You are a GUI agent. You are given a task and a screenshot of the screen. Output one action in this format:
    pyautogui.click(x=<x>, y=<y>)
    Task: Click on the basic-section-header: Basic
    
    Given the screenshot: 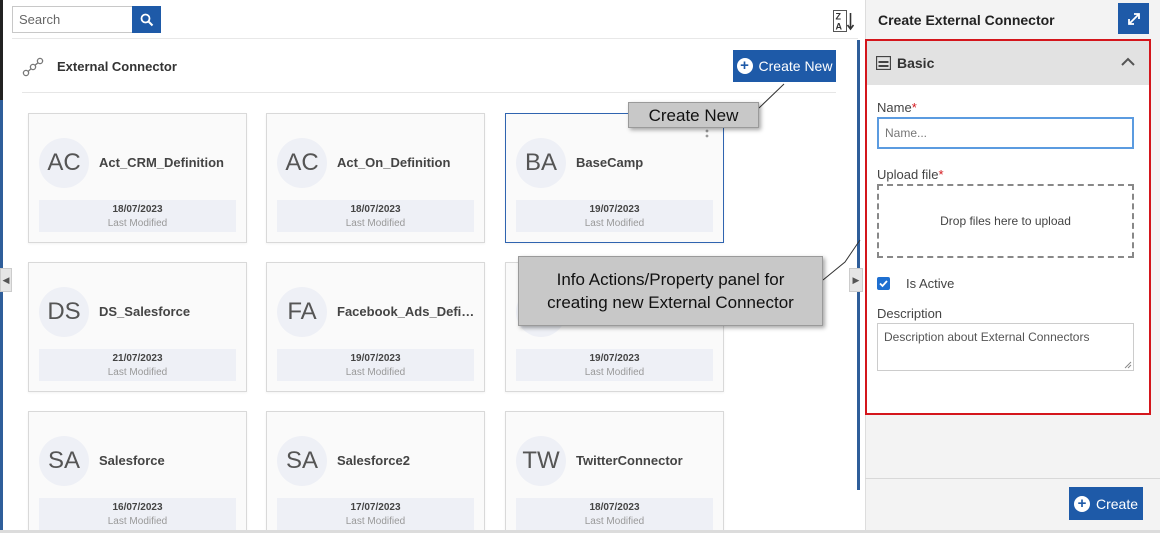 What is the action you would take?
    pyautogui.click(x=1008, y=63)
    